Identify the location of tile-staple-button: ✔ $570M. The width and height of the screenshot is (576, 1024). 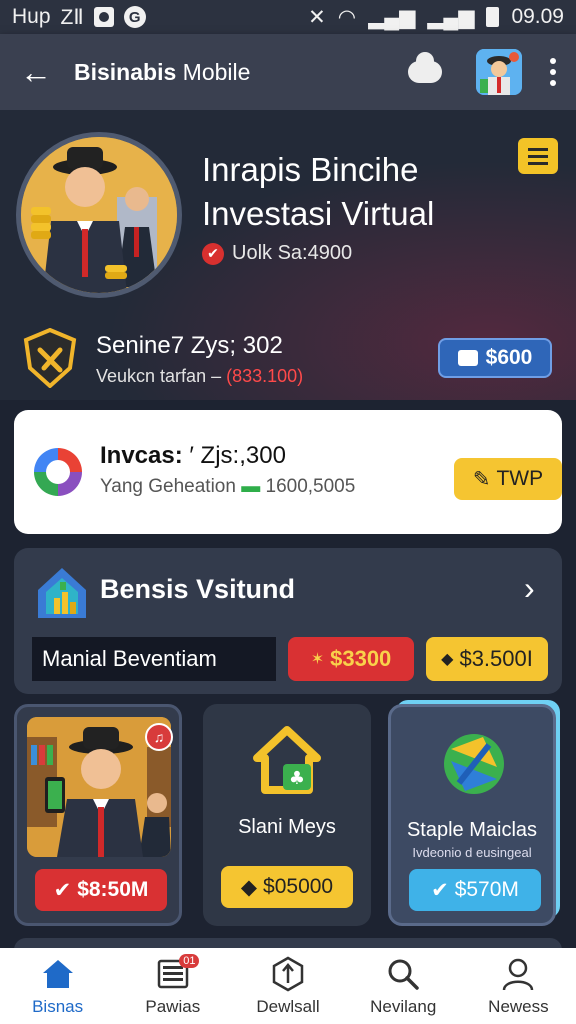
(475, 890).